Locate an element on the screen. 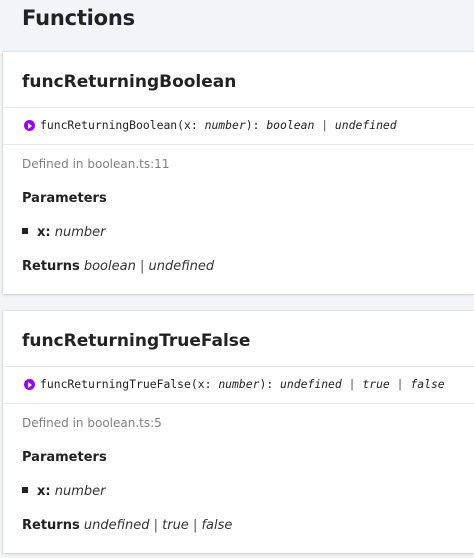 The width and height of the screenshot is (474, 558). returns-section: Returns boolean | undefined is located at coordinates (118, 266).